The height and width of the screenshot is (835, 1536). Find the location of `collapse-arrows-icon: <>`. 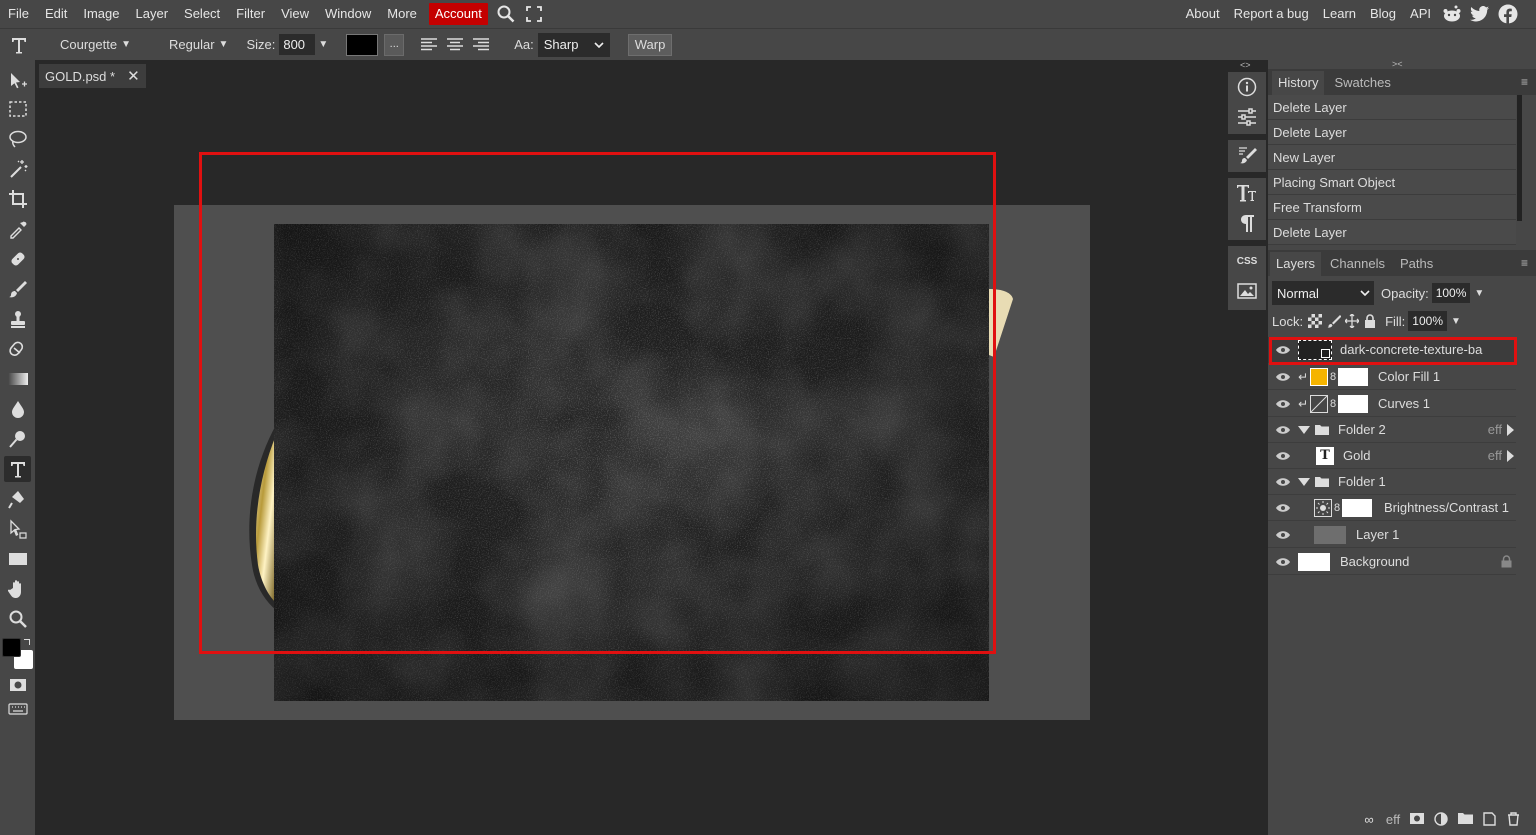

collapse-arrows-icon: <> is located at coordinates (1245, 65).